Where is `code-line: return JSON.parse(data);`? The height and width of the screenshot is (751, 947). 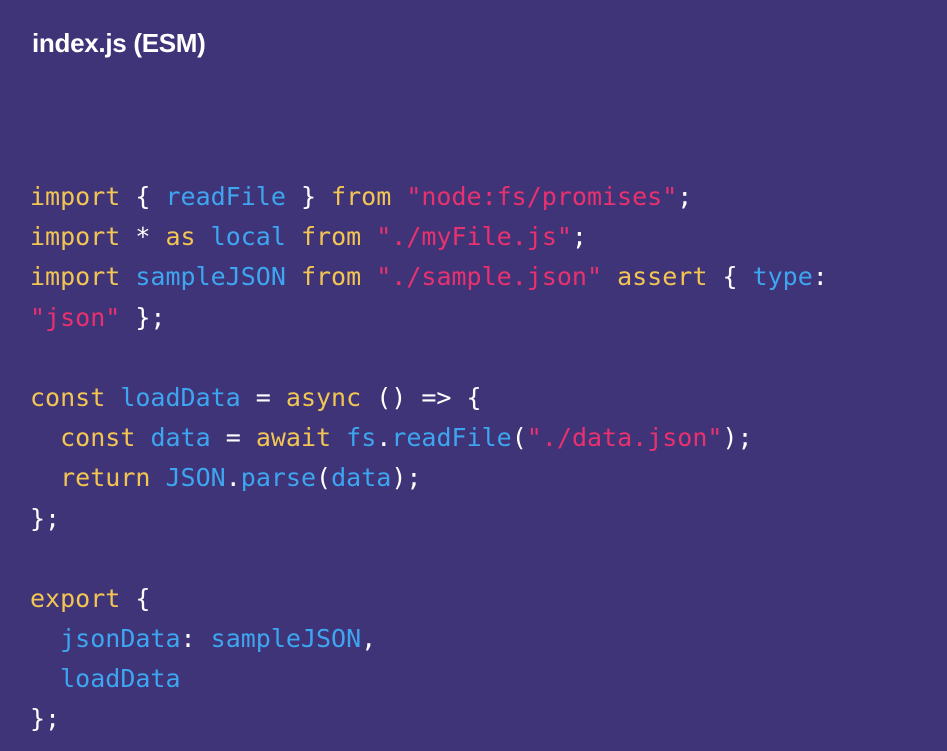 code-line: return JSON.parse(data); is located at coordinates (429, 478).